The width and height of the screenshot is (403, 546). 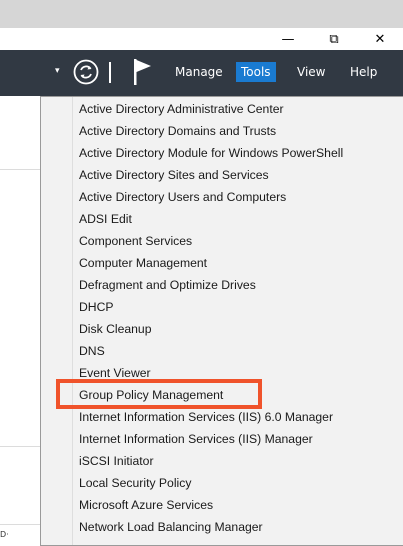 What do you see at coordinates (86, 72) in the screenshot?
I see `refresh-icon` at bounding box center [86, 72].